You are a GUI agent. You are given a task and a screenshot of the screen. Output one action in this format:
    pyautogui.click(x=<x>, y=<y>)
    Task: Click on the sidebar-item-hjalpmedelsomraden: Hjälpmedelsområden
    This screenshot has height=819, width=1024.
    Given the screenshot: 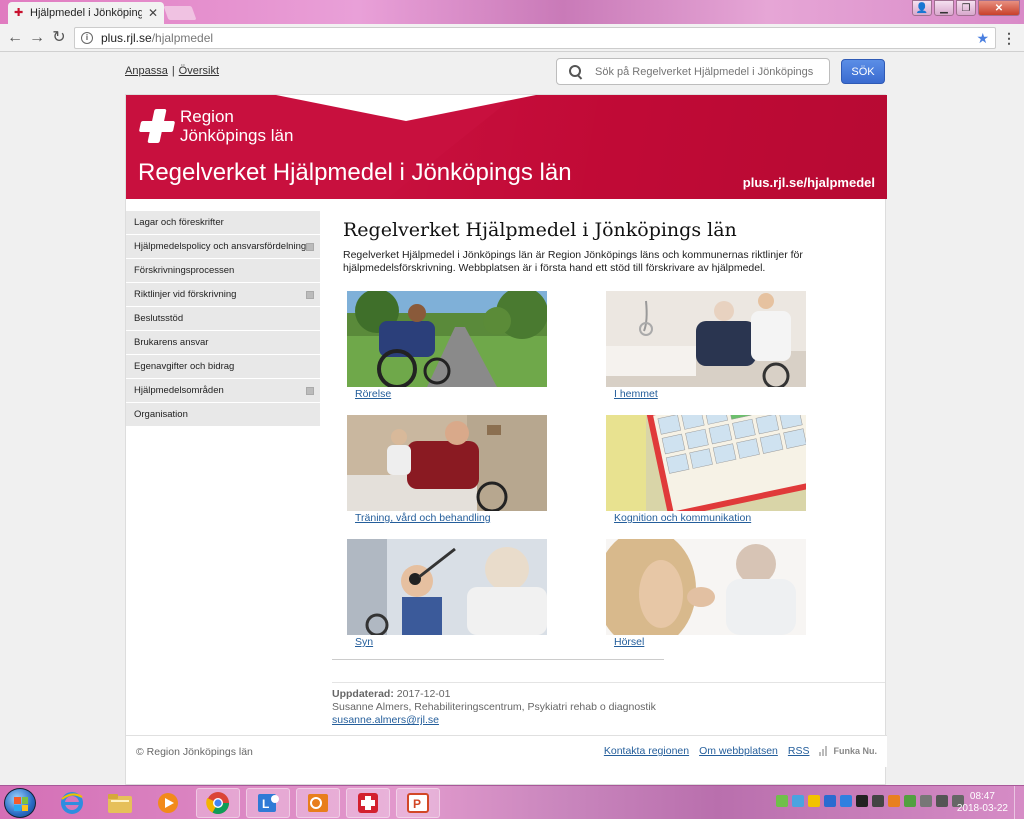 What is the action you would take?
    pyautogui.click(x=223, y=391)
    